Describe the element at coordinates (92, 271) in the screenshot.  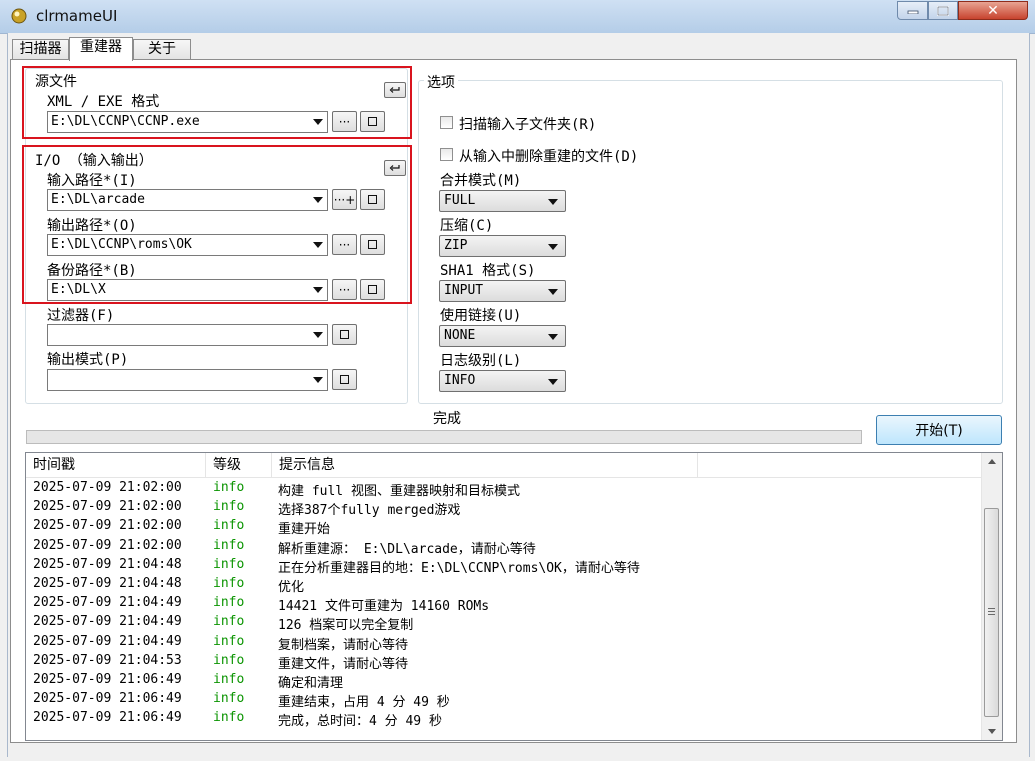
I see `backup-path-label: 备份路径*(B)` at that location.